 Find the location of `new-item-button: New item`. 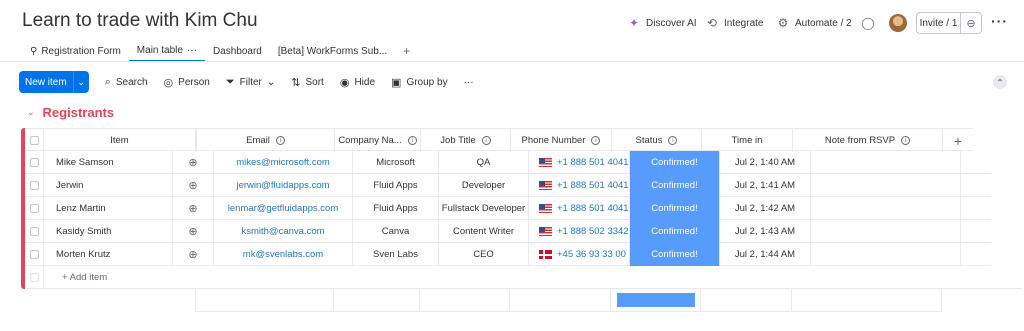

new-item-button: New item is located at coordinates (46, 82).